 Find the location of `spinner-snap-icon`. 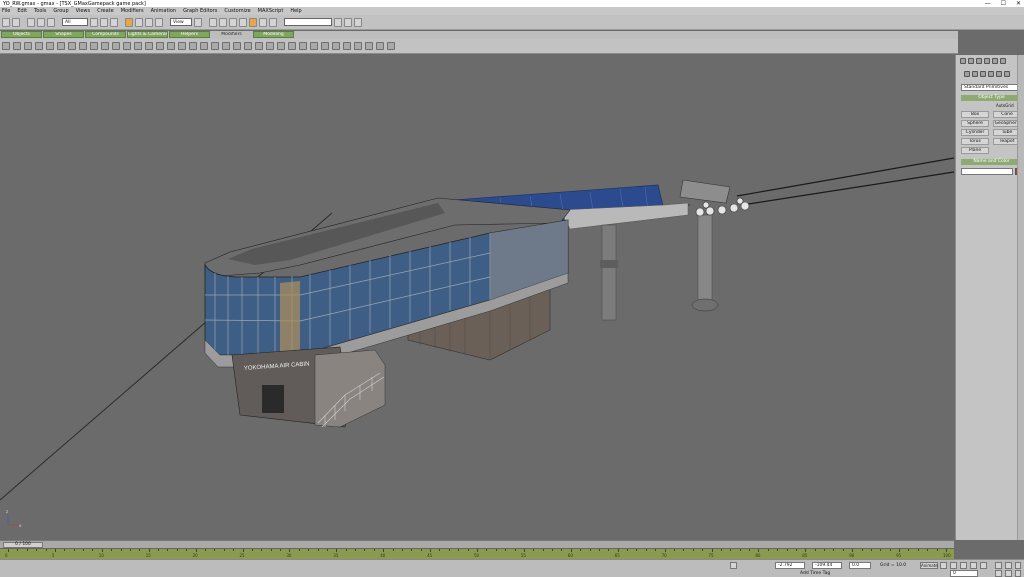

spinner-snap-icon is located at coordinates (253, 22).